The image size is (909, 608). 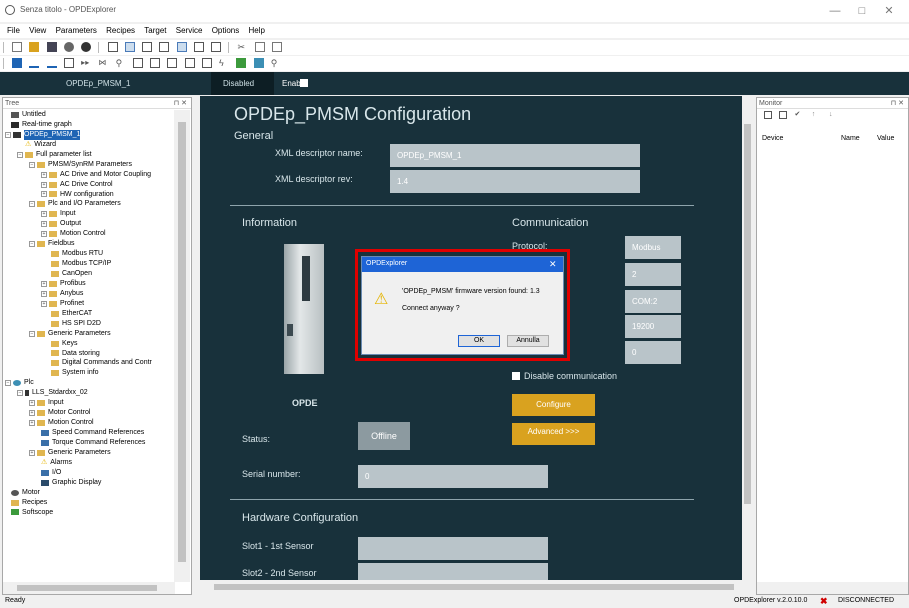 I want to click on tree-vscroll-thumb, so click(x=182, y=342).